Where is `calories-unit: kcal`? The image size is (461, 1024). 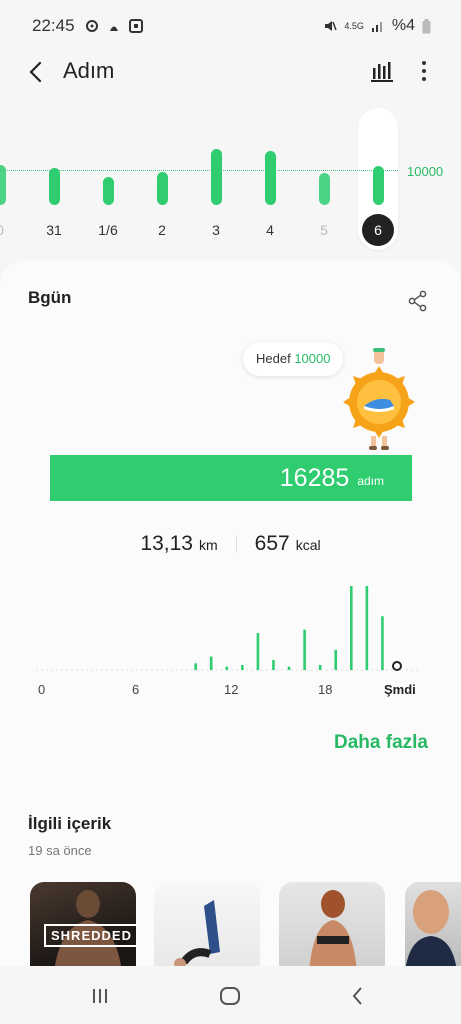
calories-unit: kcal is located at coordinates (308, 545).